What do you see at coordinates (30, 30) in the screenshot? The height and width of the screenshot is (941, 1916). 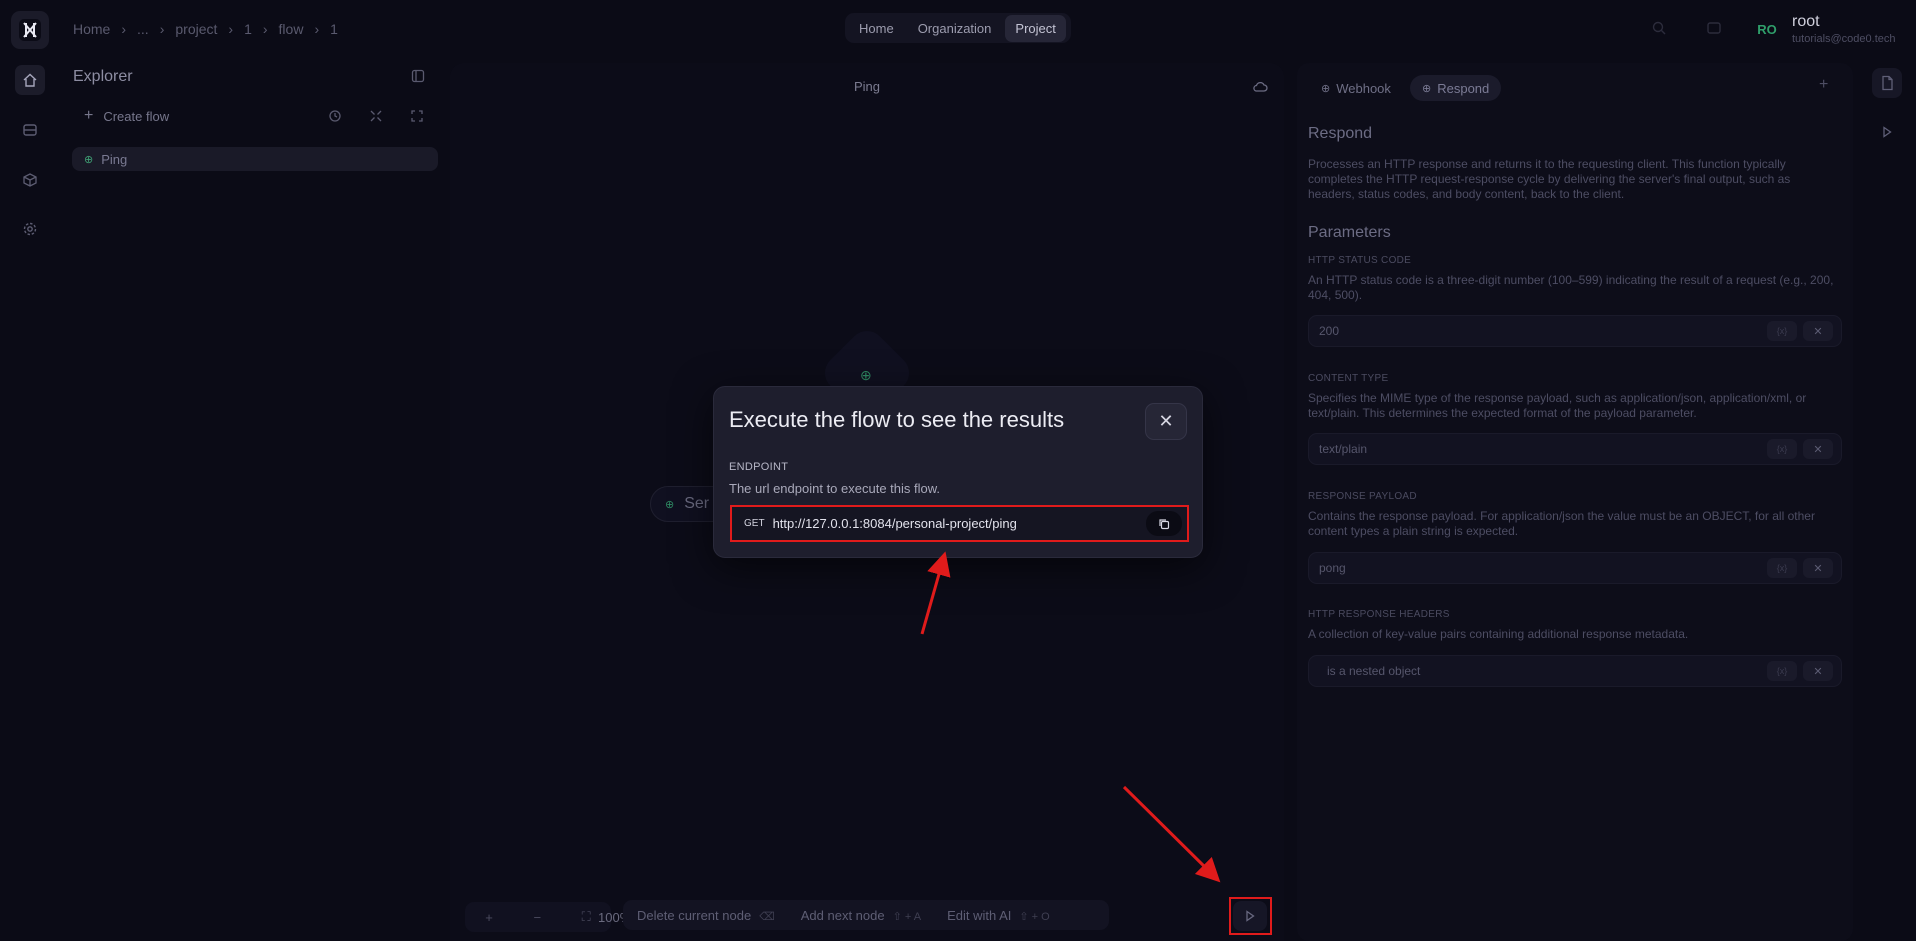 I see `app-logo` at bounding box center [30, 30].